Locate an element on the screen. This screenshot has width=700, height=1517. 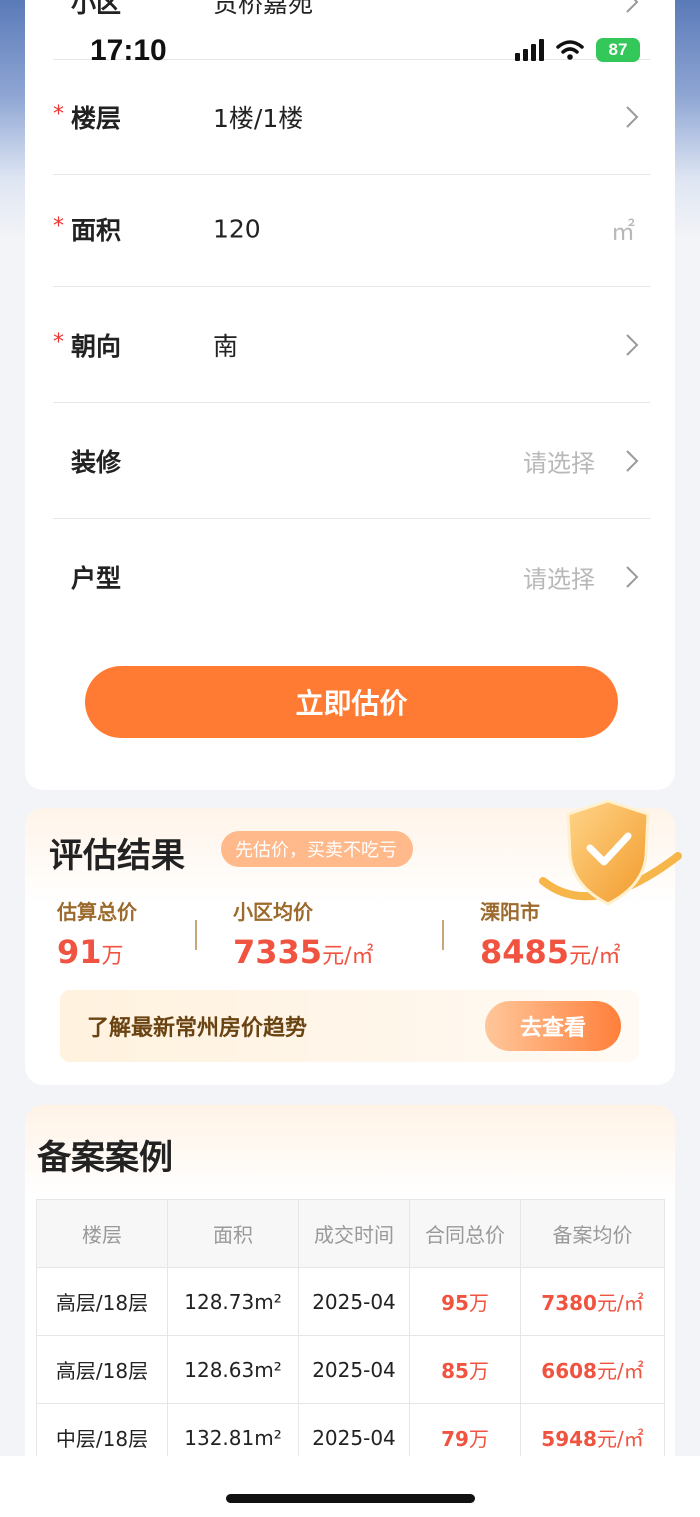
form-row-orientation: * 朝向 南 is located at coordinates (351, 345).